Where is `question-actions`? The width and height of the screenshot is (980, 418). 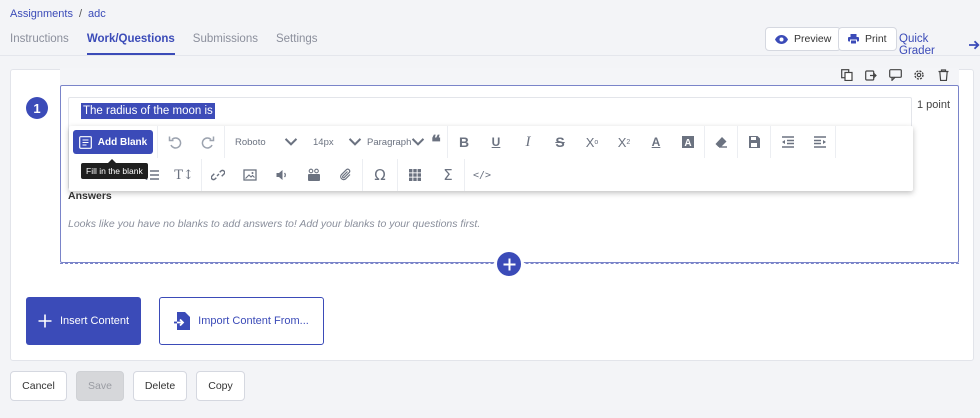
question-actions is located at coordinates (895, 75).